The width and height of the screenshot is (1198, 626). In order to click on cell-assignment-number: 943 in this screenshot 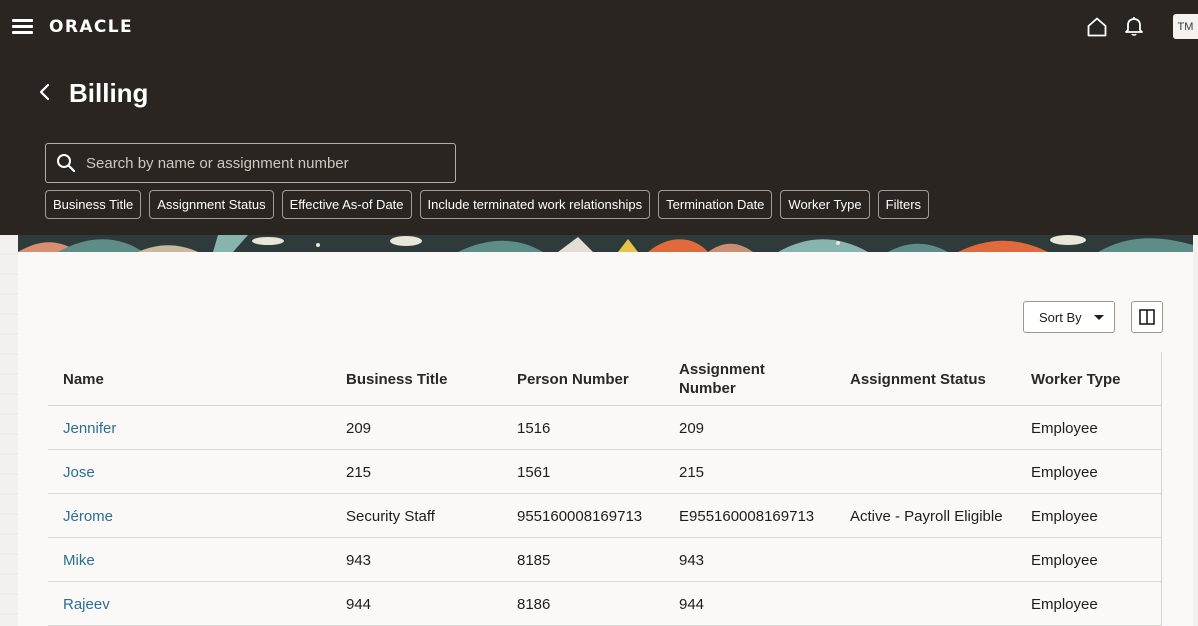, I will do `click(692, 560)`.